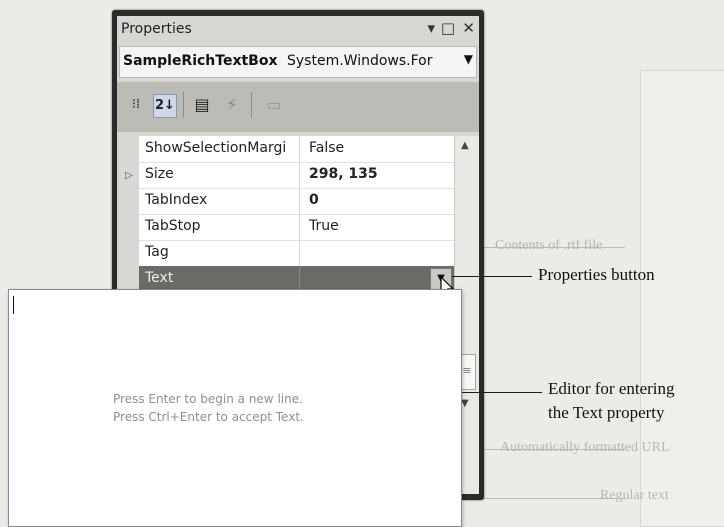  I want to click on background-label-rtf: Contents of .rtf file, so click(549, 245).